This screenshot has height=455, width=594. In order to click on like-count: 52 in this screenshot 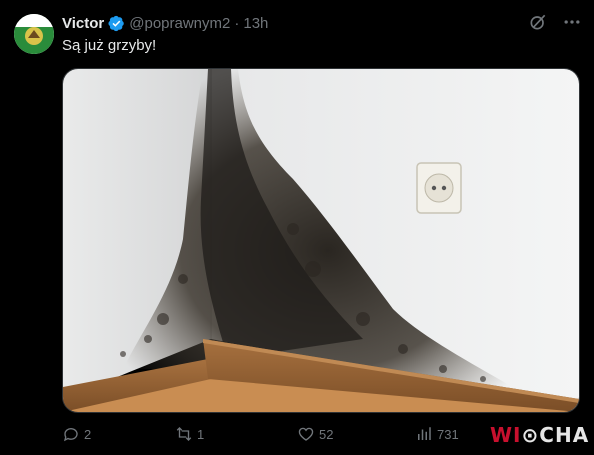, I will do `click(326, 434)`.